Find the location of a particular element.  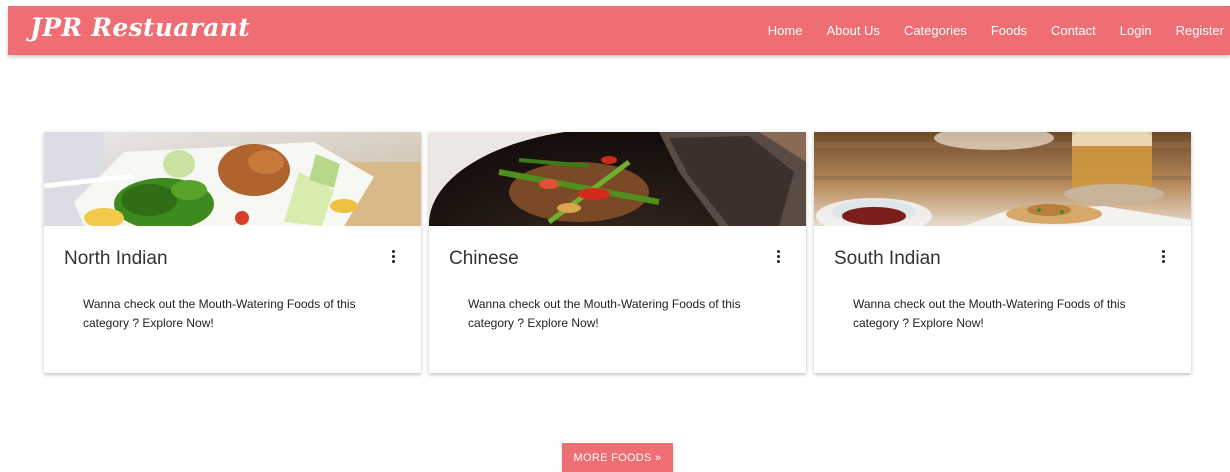

chinese-food-image is located at coordinates (617, 179).